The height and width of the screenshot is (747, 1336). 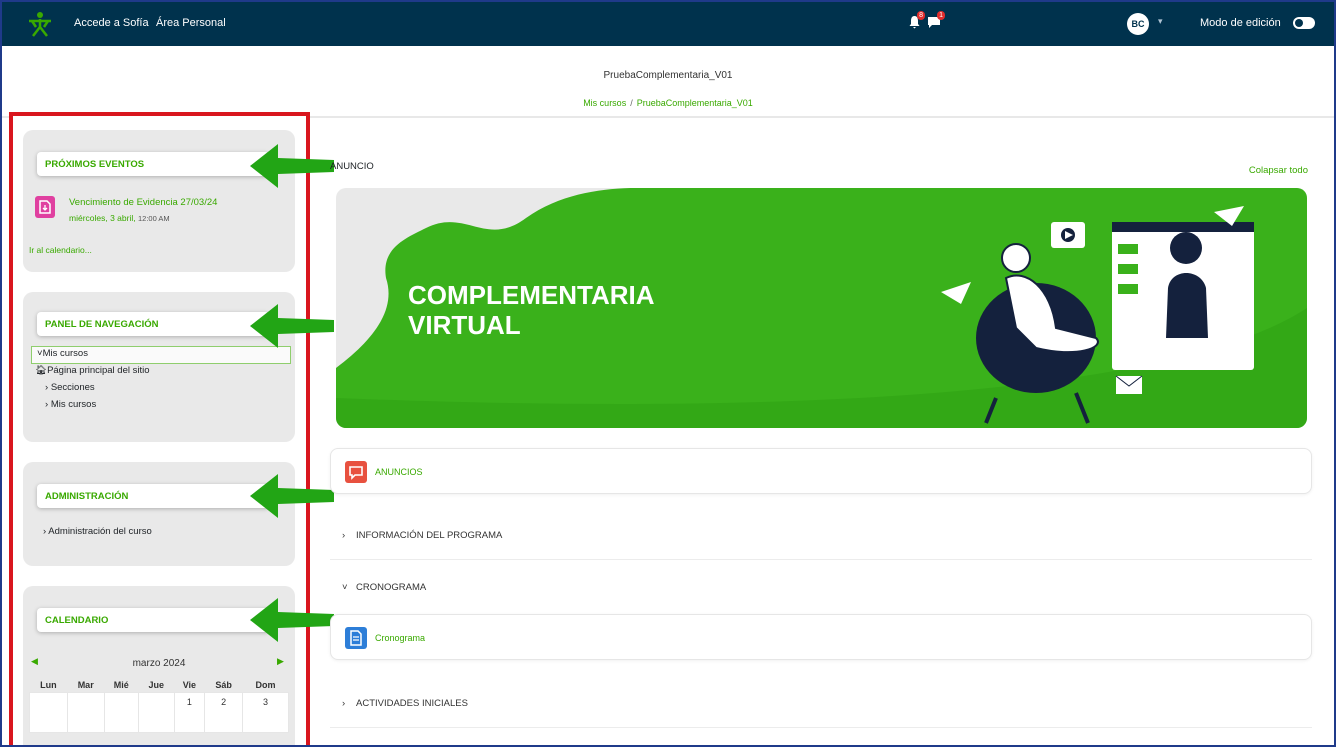 I want to click on nav-item-home: 🏠︎Página principal del sitio, so click(x=92, y=370).